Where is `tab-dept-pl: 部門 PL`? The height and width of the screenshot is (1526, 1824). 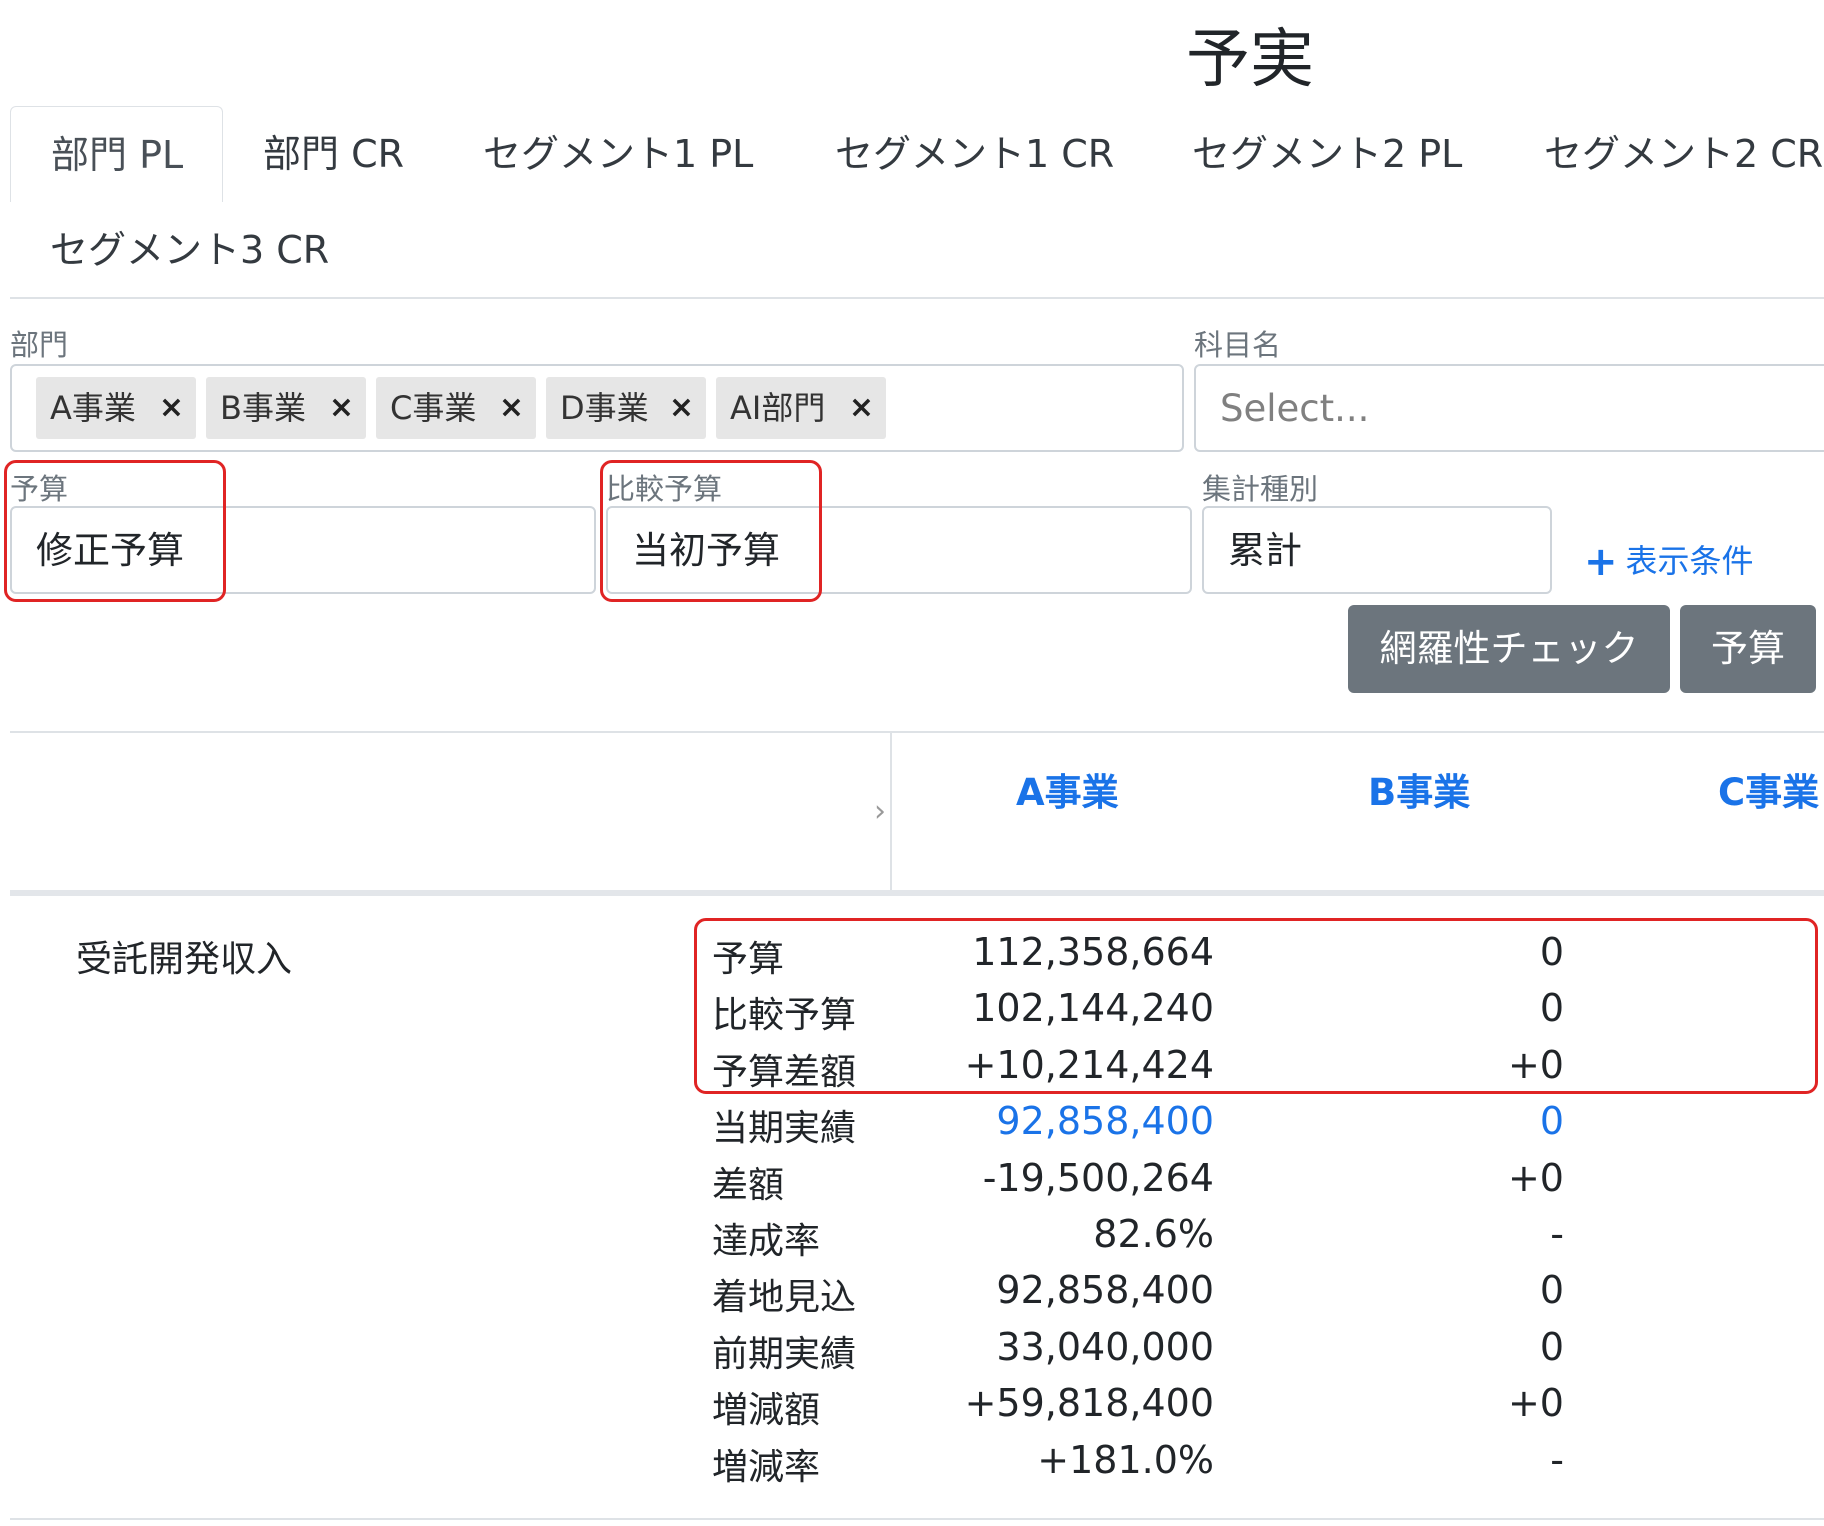 tab-dept-pl: 部門 PL is located at coordinates (116, 154).